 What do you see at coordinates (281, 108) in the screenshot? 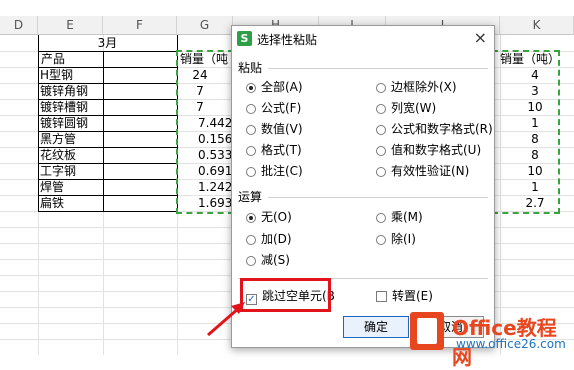
I see `radio-label: 公式(F)` at bounding box center [281, 108].